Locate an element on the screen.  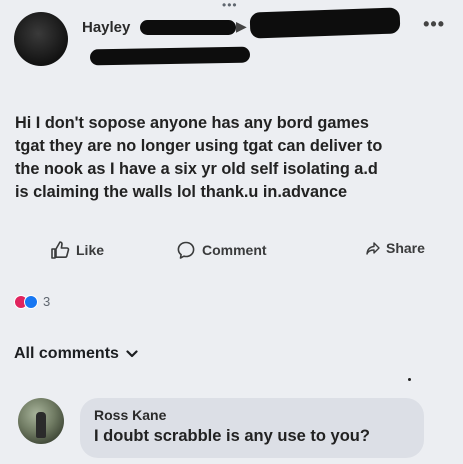
share-button: Share is located at coordinates (395, 248).